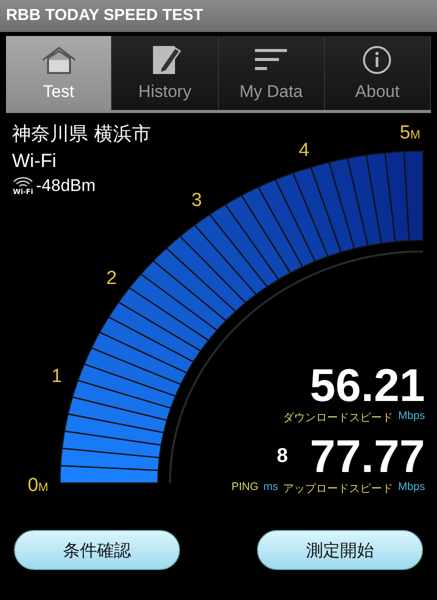  What do you see at coordinates (82, 134) in the screenshot?
I see `location-text: 神奈川県 横浜市` at bounding box center [82, 134].